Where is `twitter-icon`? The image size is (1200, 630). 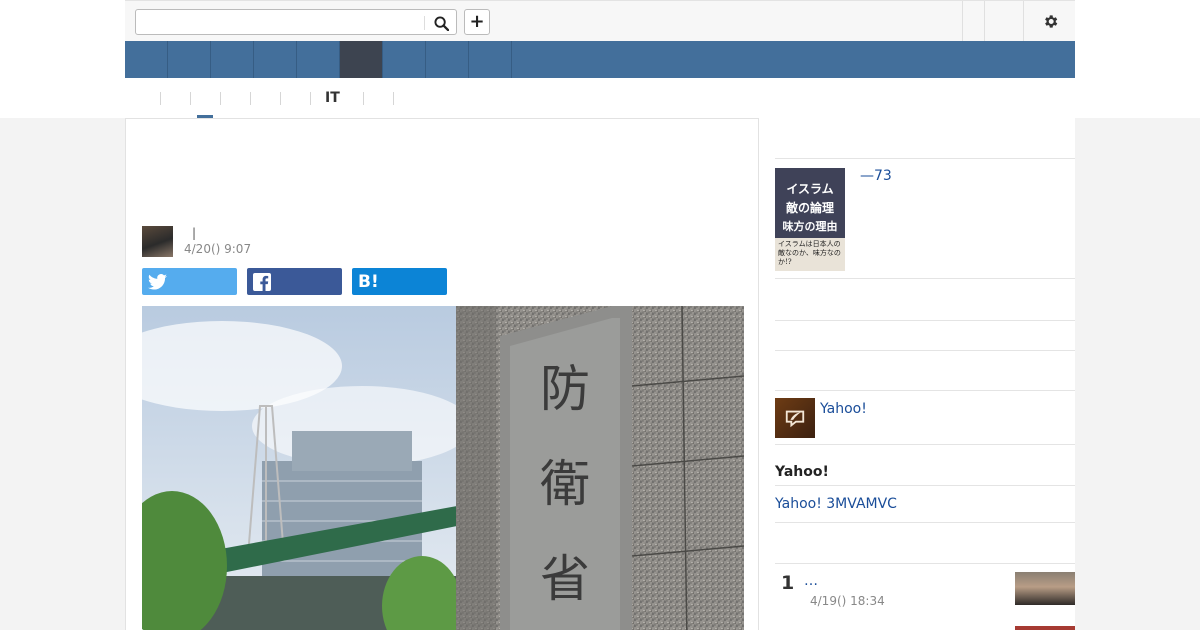 twitter-icon is located at coordinates (157, 281).